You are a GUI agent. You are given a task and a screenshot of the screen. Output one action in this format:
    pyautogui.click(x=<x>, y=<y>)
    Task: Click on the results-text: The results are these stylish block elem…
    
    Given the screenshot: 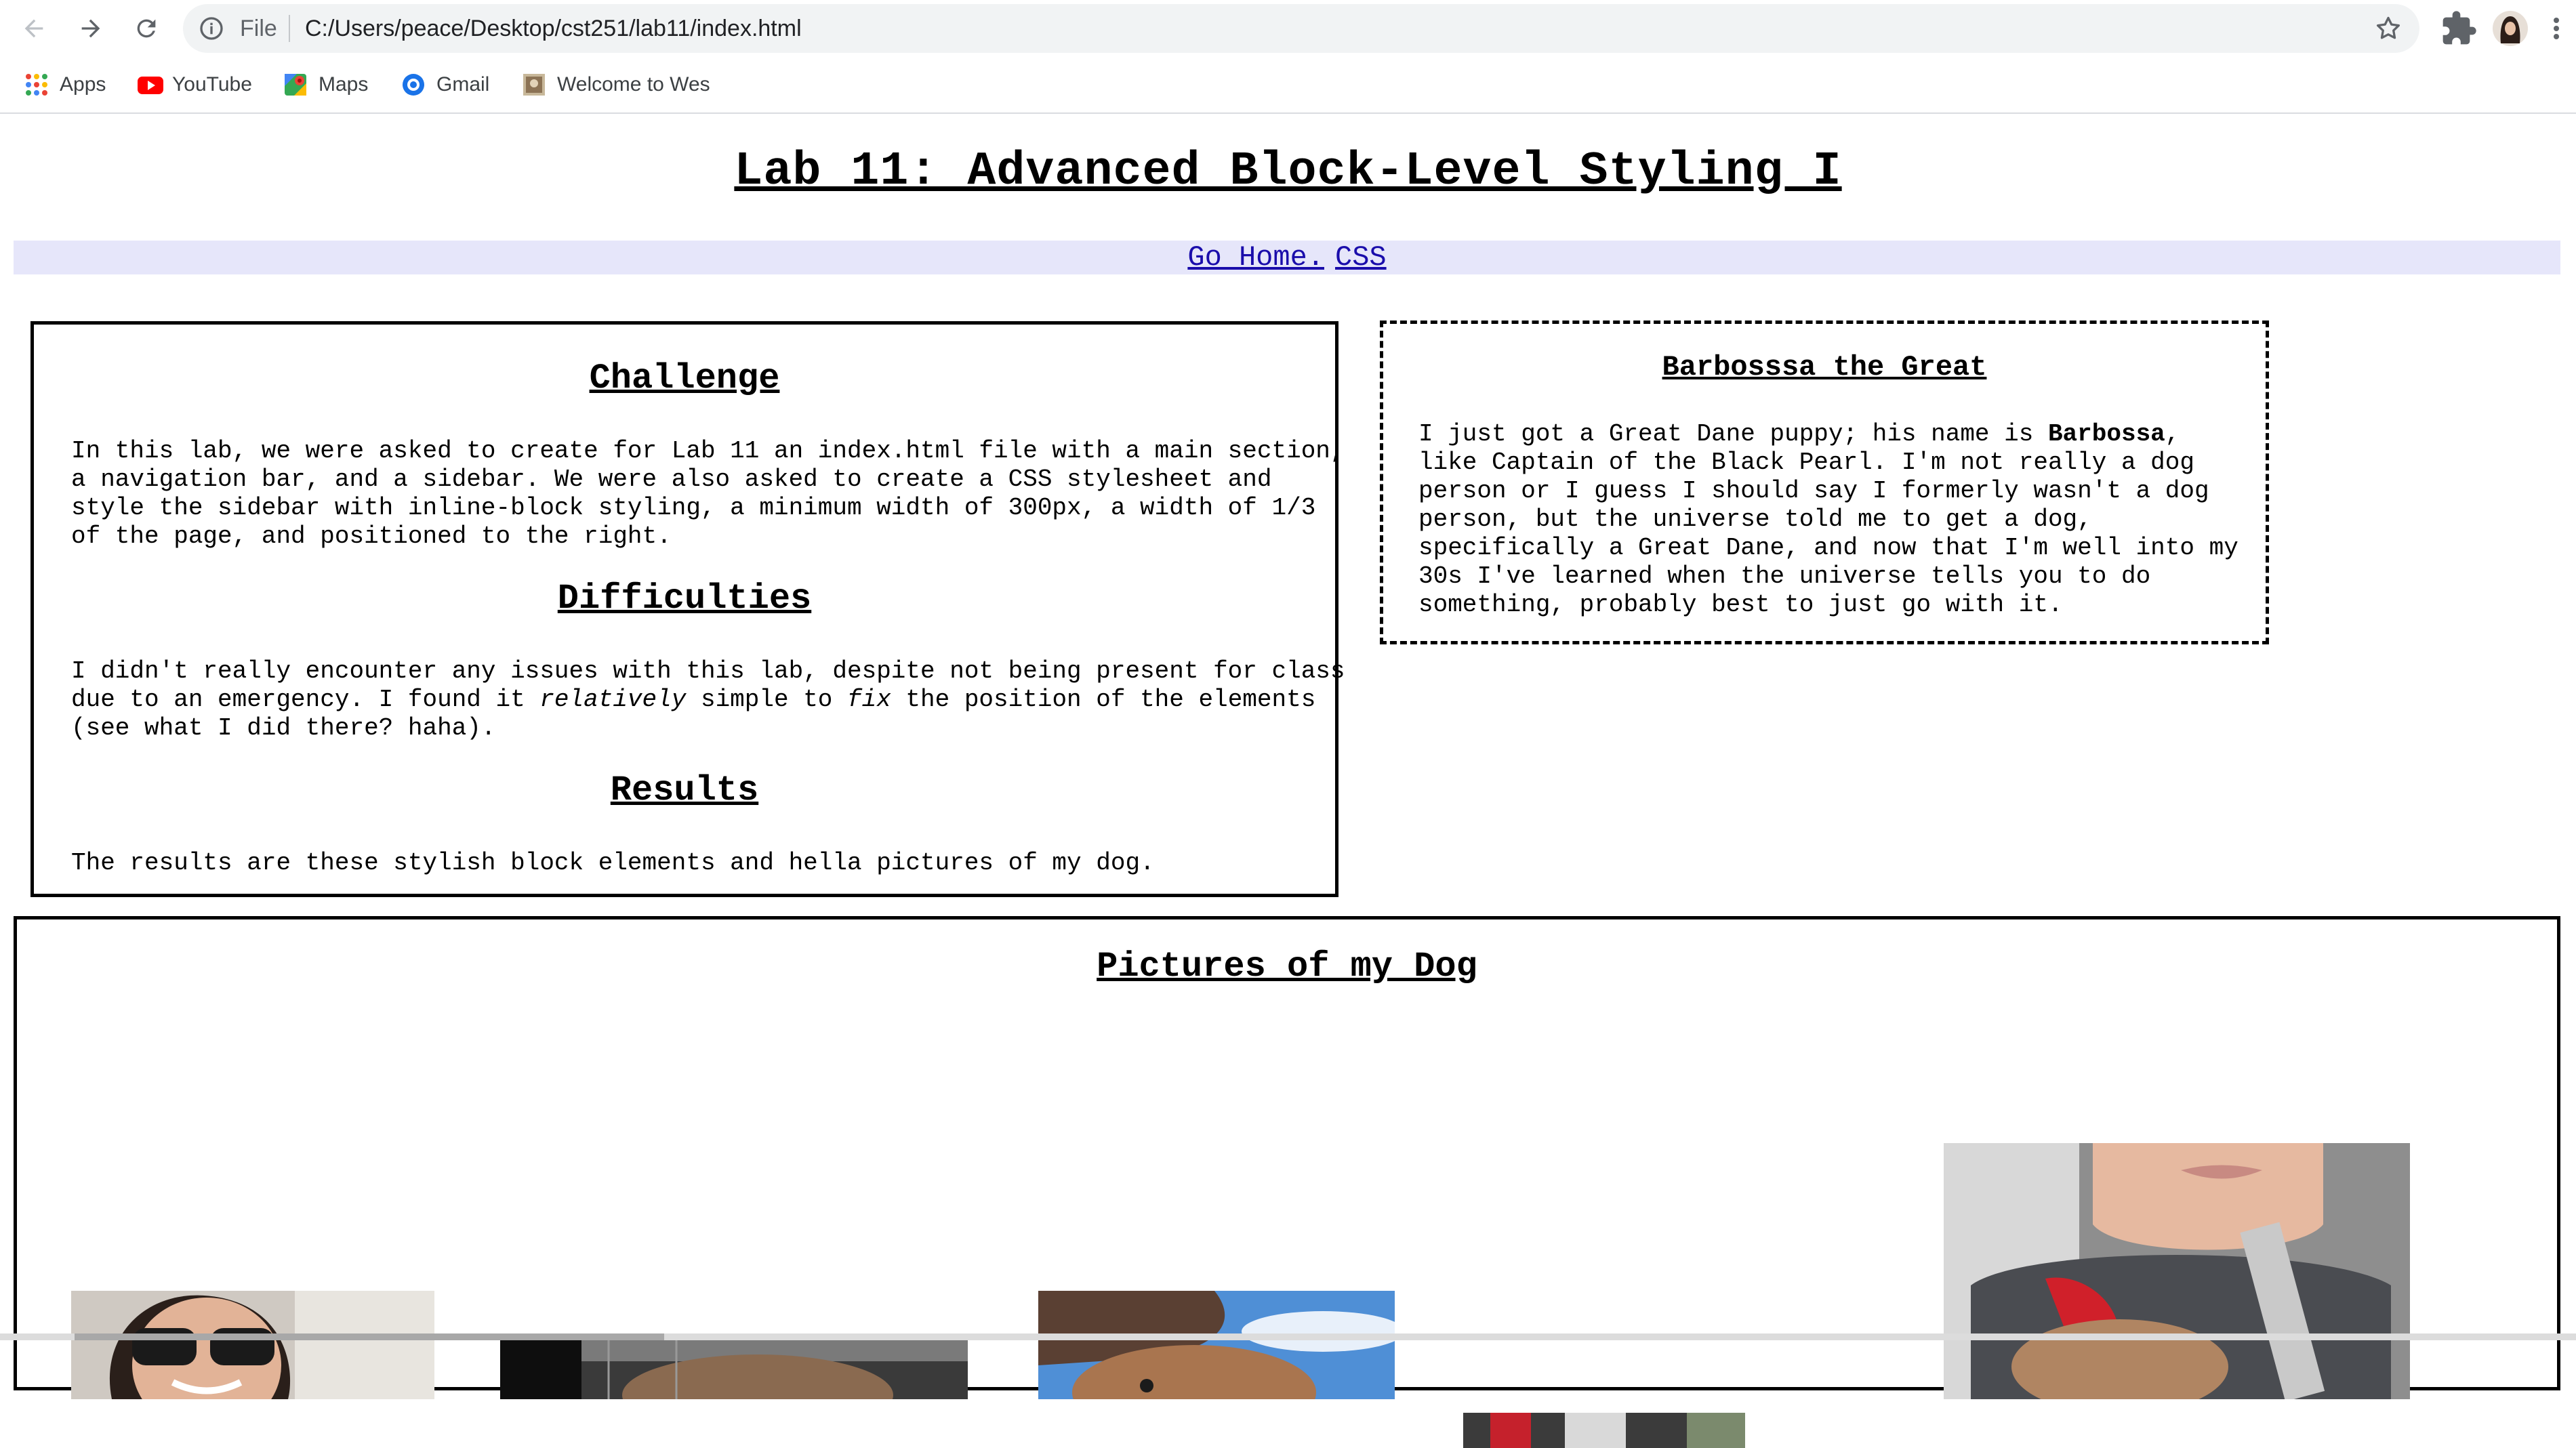 What is the action you would take?
    pyautogui.click(x=613, y=863)
    